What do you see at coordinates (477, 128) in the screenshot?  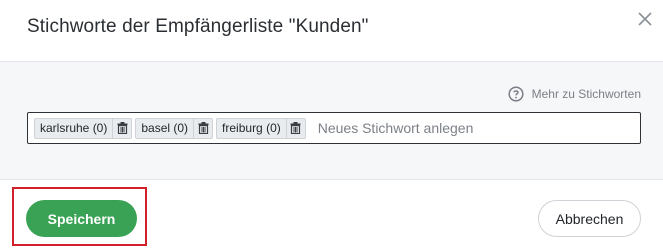 I see `new-tag-input` at bounding box center [477, 128].